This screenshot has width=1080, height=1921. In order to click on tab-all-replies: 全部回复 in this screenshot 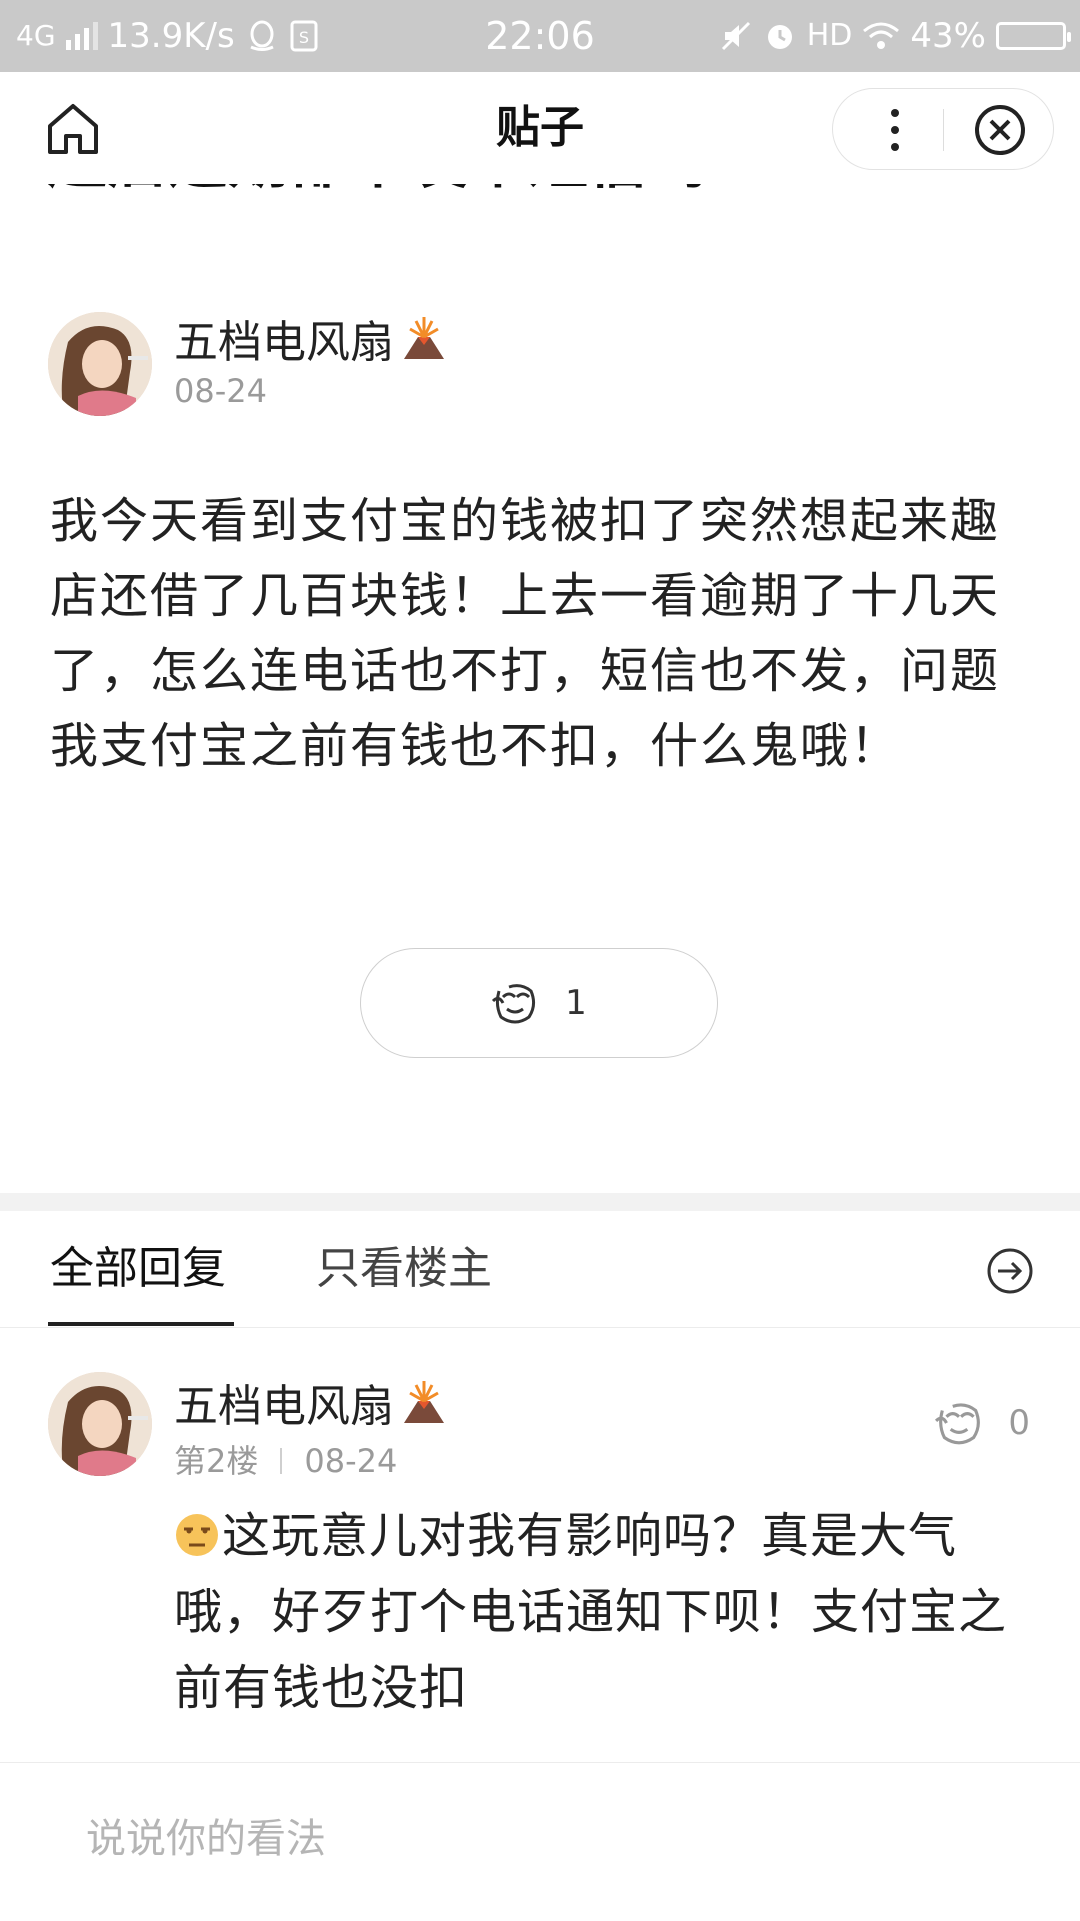, I will do `click(138, 1269)`.